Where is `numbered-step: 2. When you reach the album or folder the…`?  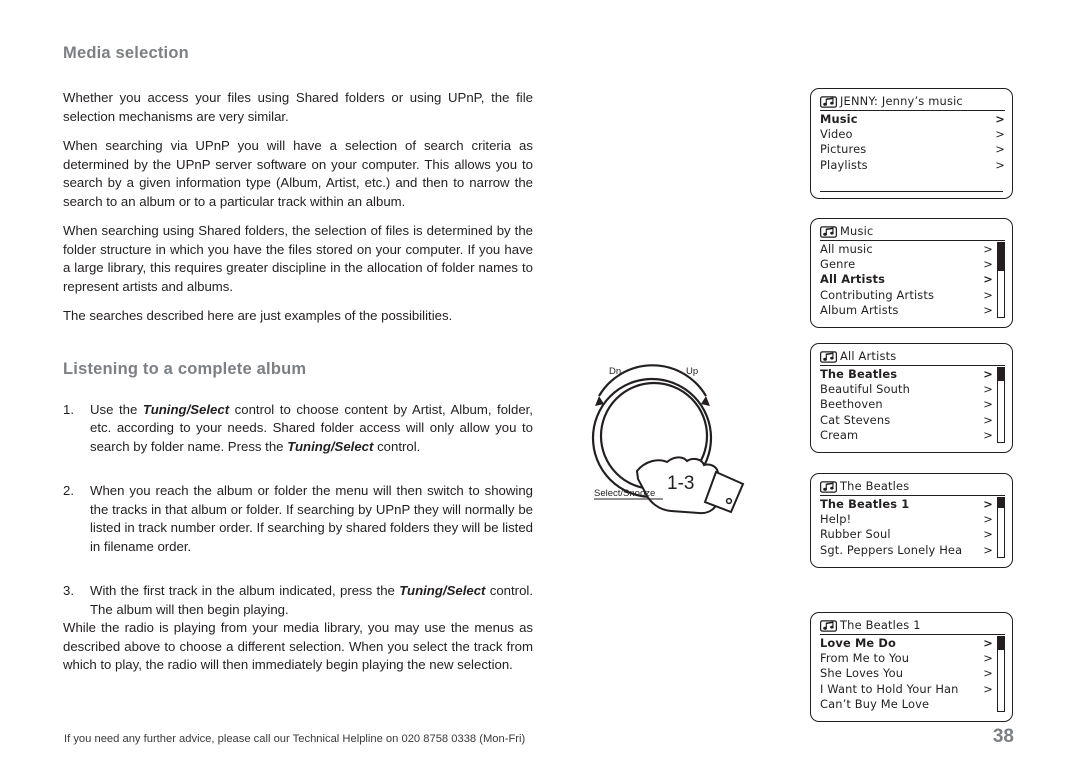 numbered-step: 2. When you reach the album or folder the… is located at coordinates (298, 519).